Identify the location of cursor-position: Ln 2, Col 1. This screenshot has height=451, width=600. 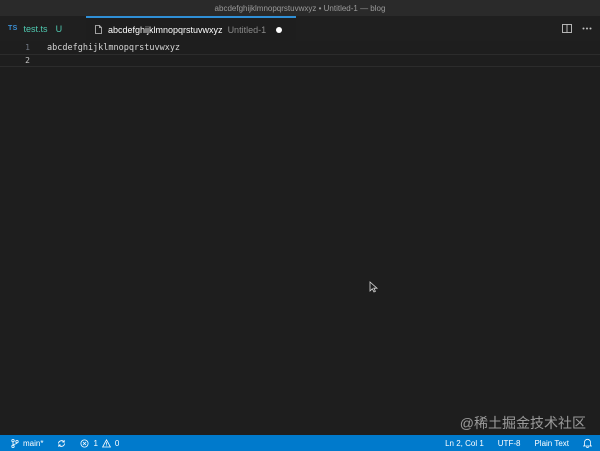
(464, 443).